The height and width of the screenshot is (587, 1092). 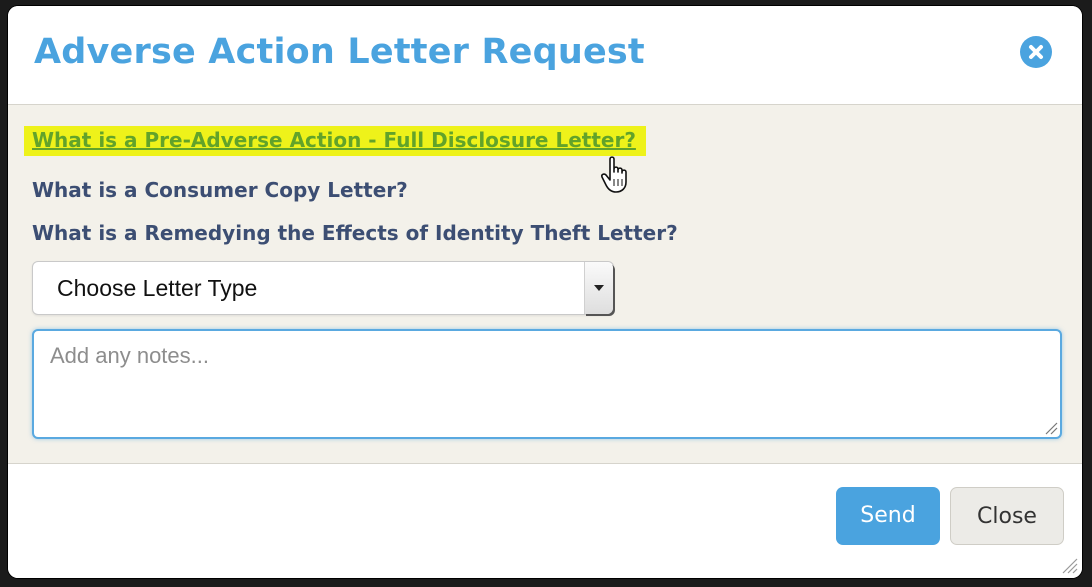 What do you see at coordinates (1050, 427) in the screenshot?
I see `resize-grip-icon` at bounding box center [1050, 427].